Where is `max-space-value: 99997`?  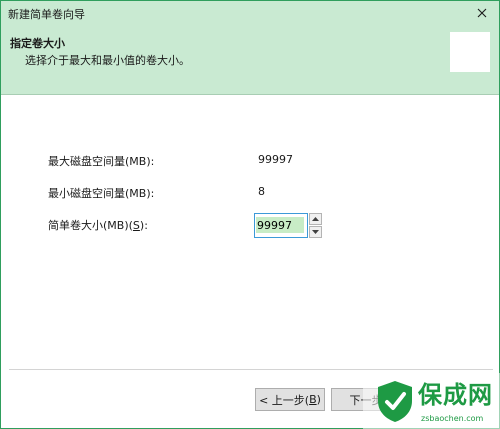 max-space-value: 99997 is located at coordinates (275, 159).